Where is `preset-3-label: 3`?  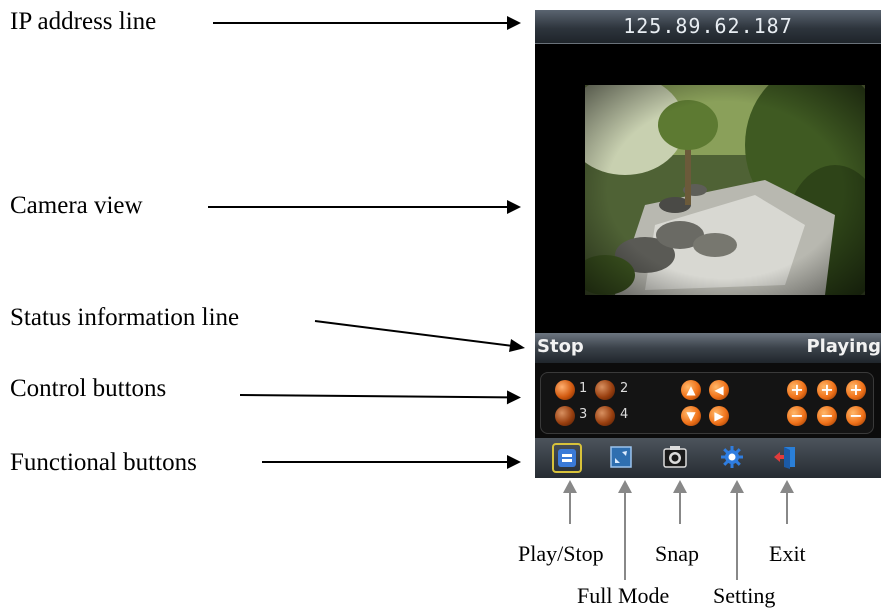
preset-3-label: 3 is located at coordinates (583, 414).